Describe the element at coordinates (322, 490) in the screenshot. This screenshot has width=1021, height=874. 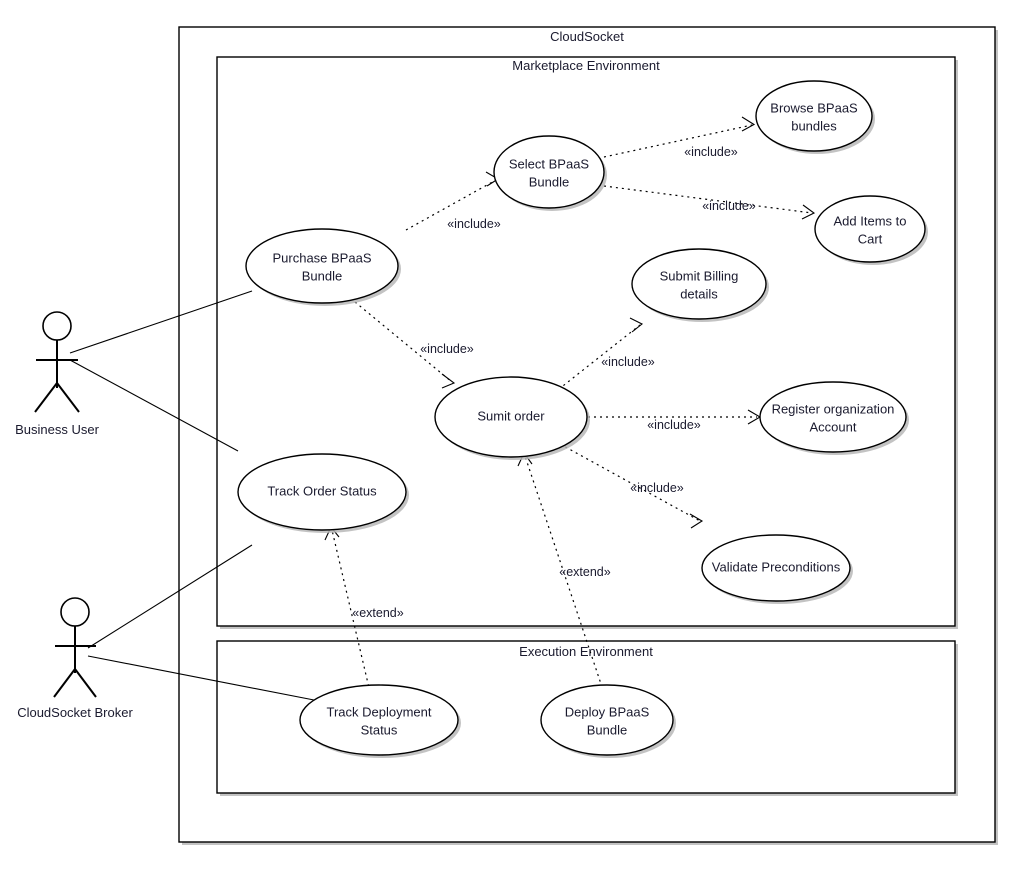
I see `use-case-label-track-order-status-line1: Track Order Status` at that location.